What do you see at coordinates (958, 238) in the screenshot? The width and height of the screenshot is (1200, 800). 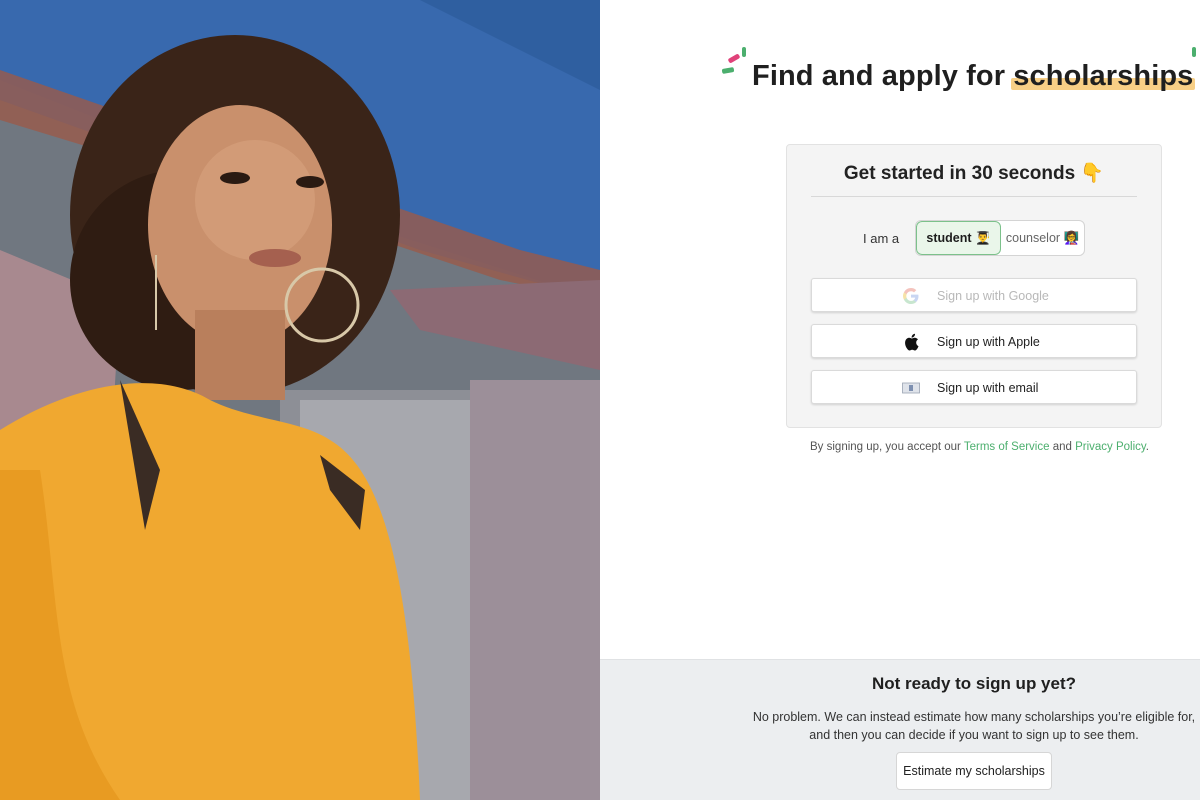 I see `role-option-student: student 👨‍🎓` at bounding box center [958, 238].